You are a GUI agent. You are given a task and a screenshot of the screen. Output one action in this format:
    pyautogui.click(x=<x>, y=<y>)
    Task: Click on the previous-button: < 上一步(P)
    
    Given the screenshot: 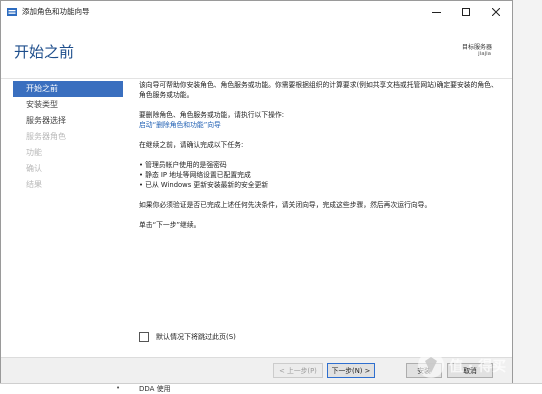 What is the action you would take?
    pyautogui.click(x=298, y=370)
    